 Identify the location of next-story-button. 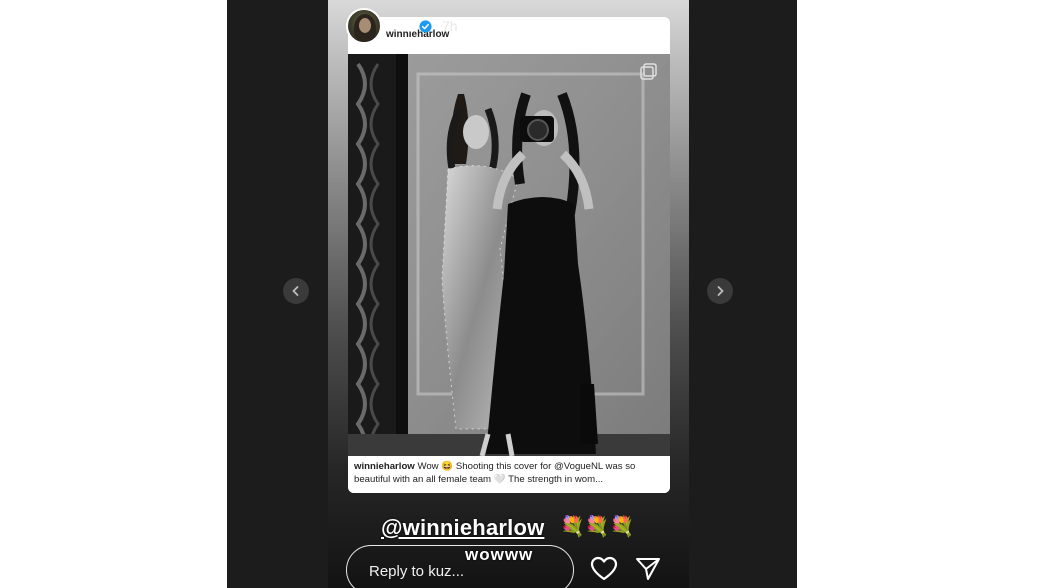
(720, 291).